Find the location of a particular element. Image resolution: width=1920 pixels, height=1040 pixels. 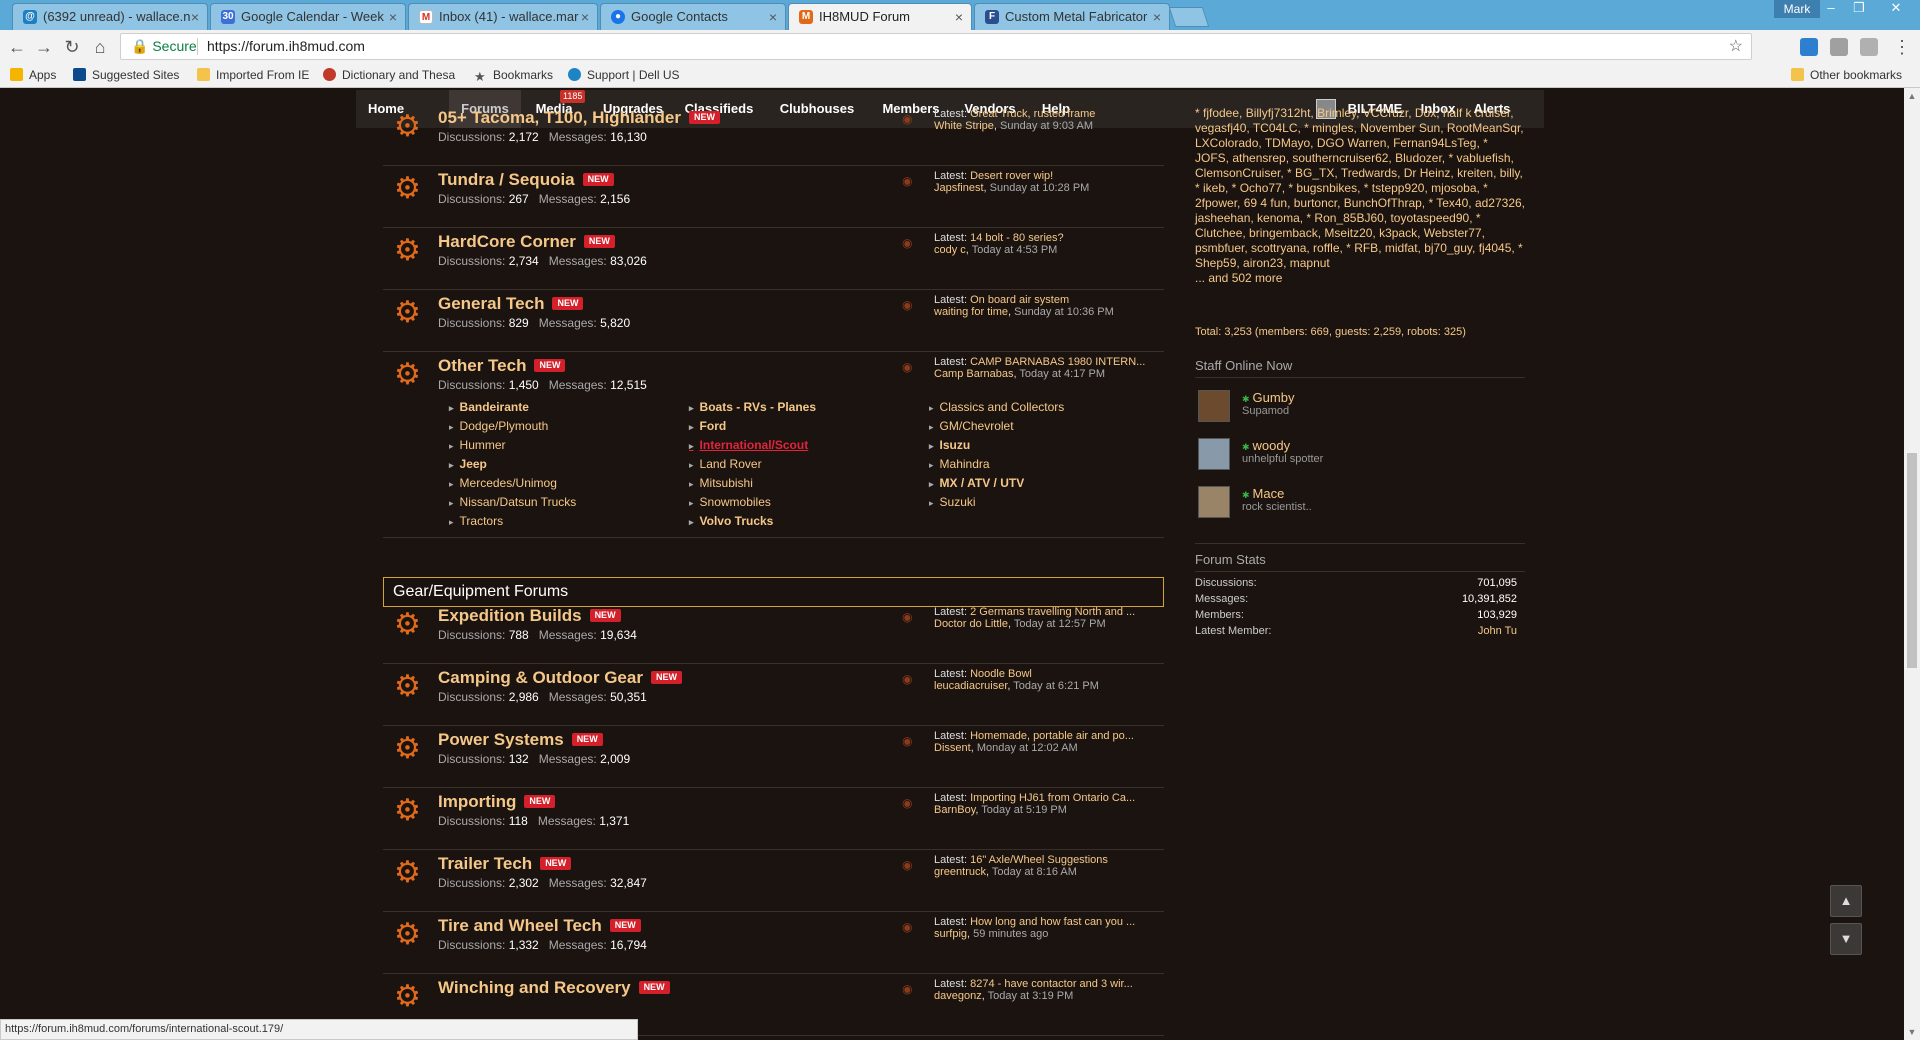

address-bar: 🔒 Secure https://forum.ih8mud.com ☆ is located at coordinates (936, 46).